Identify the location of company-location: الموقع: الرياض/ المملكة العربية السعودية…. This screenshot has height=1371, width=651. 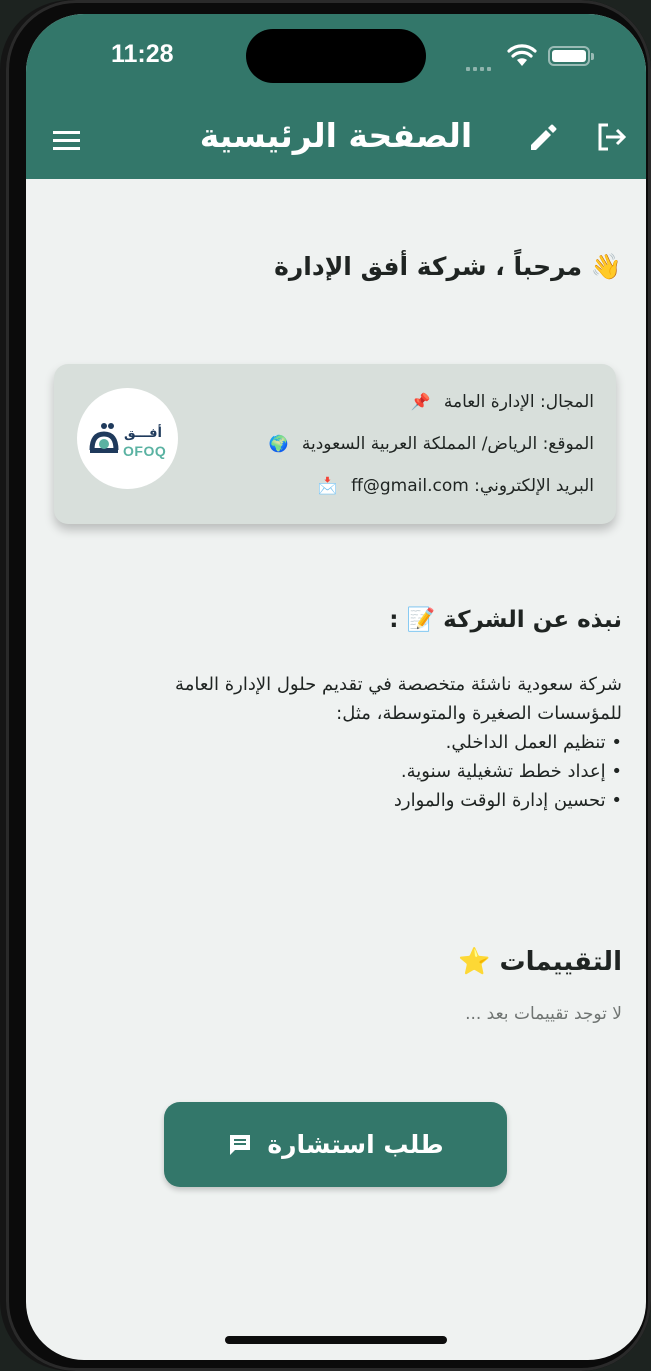
(431, 444).